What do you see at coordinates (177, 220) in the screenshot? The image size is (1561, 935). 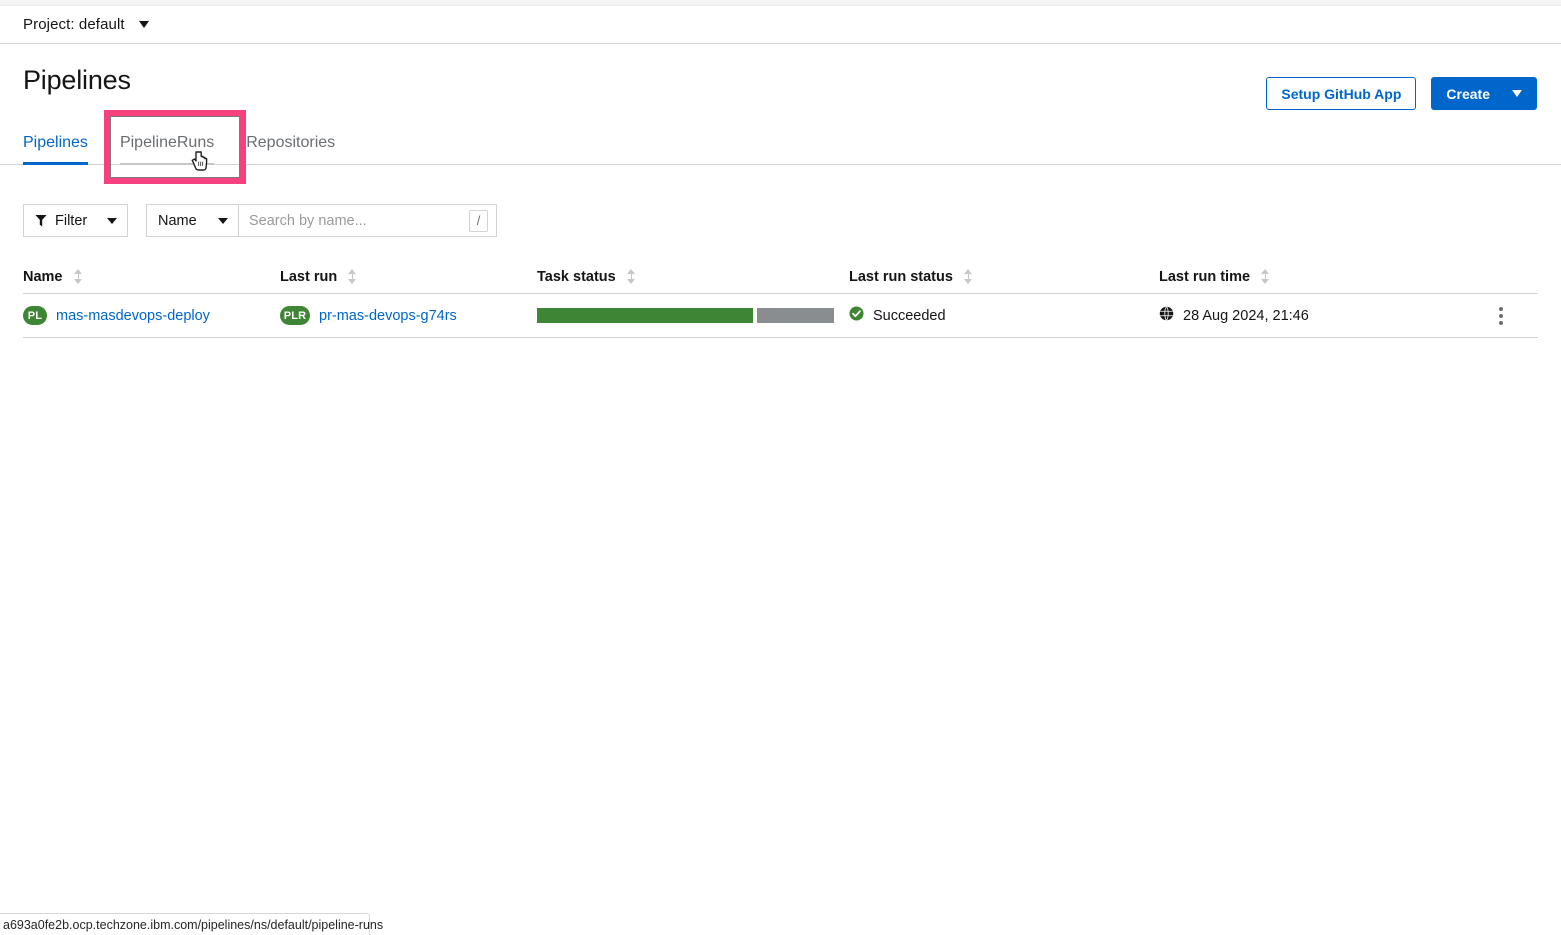 I see `search-attribute-label: Name` at bounding box center [177, 220].